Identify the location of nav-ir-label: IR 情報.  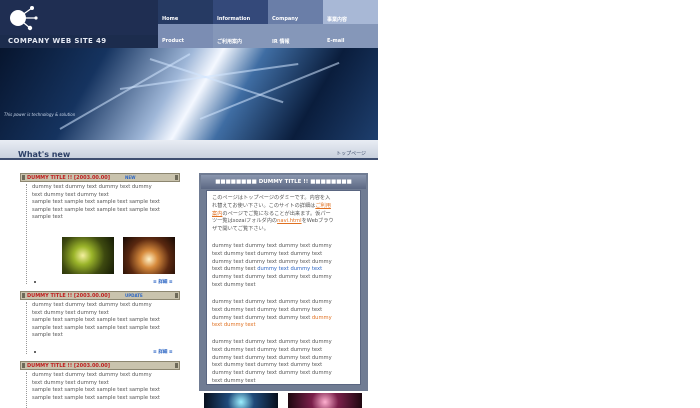
(281, 42).